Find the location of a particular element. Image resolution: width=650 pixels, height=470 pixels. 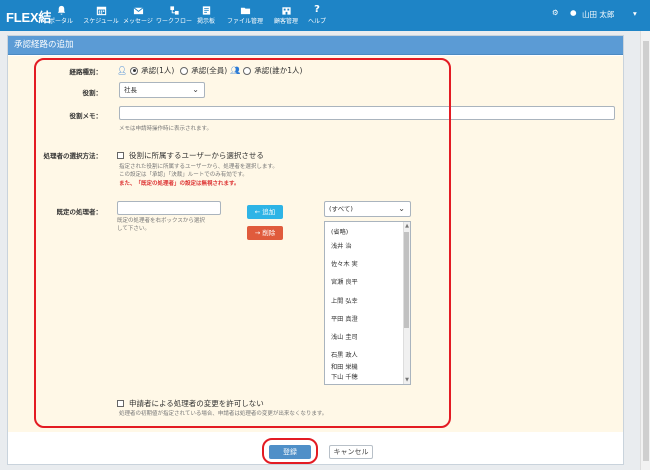

select-from-role-checkbox is located at coordinates (120, 155).